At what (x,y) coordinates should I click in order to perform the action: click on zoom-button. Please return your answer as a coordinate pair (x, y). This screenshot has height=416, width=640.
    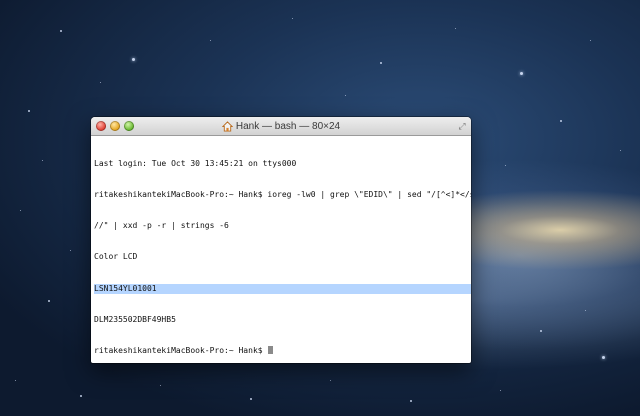
    Looking at the image, I should click on (129, 126).